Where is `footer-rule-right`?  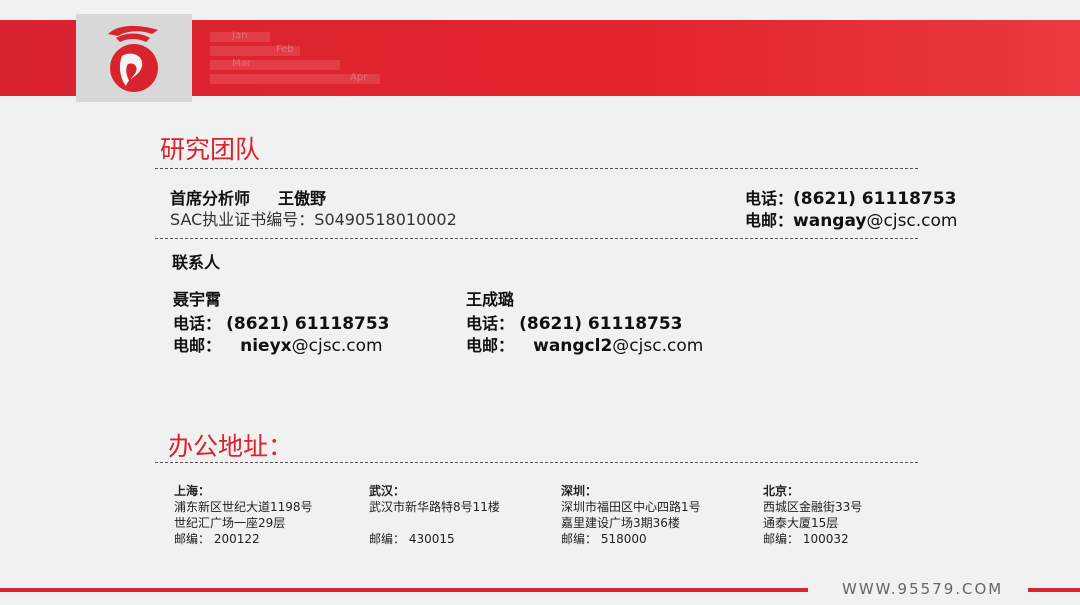 footer-rule-right is located at coordinates (1054, 590).